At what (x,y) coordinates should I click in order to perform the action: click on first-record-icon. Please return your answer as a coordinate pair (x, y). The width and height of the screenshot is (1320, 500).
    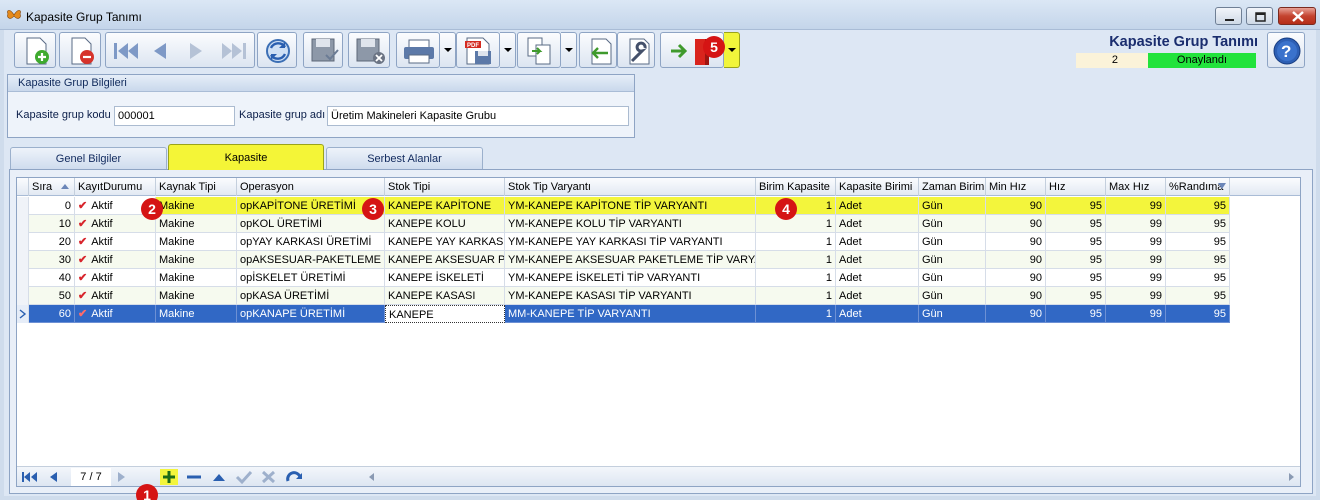
    Looking at the image, I should click on (124, 51).